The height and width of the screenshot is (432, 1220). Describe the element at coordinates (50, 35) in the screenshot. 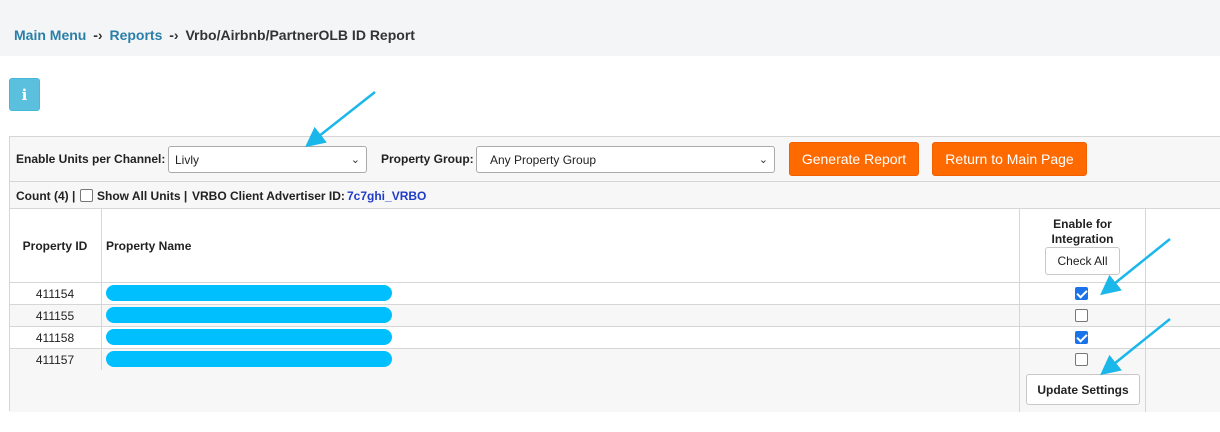

I see `breadcrumb-main-menu: Main Menu` at that location.